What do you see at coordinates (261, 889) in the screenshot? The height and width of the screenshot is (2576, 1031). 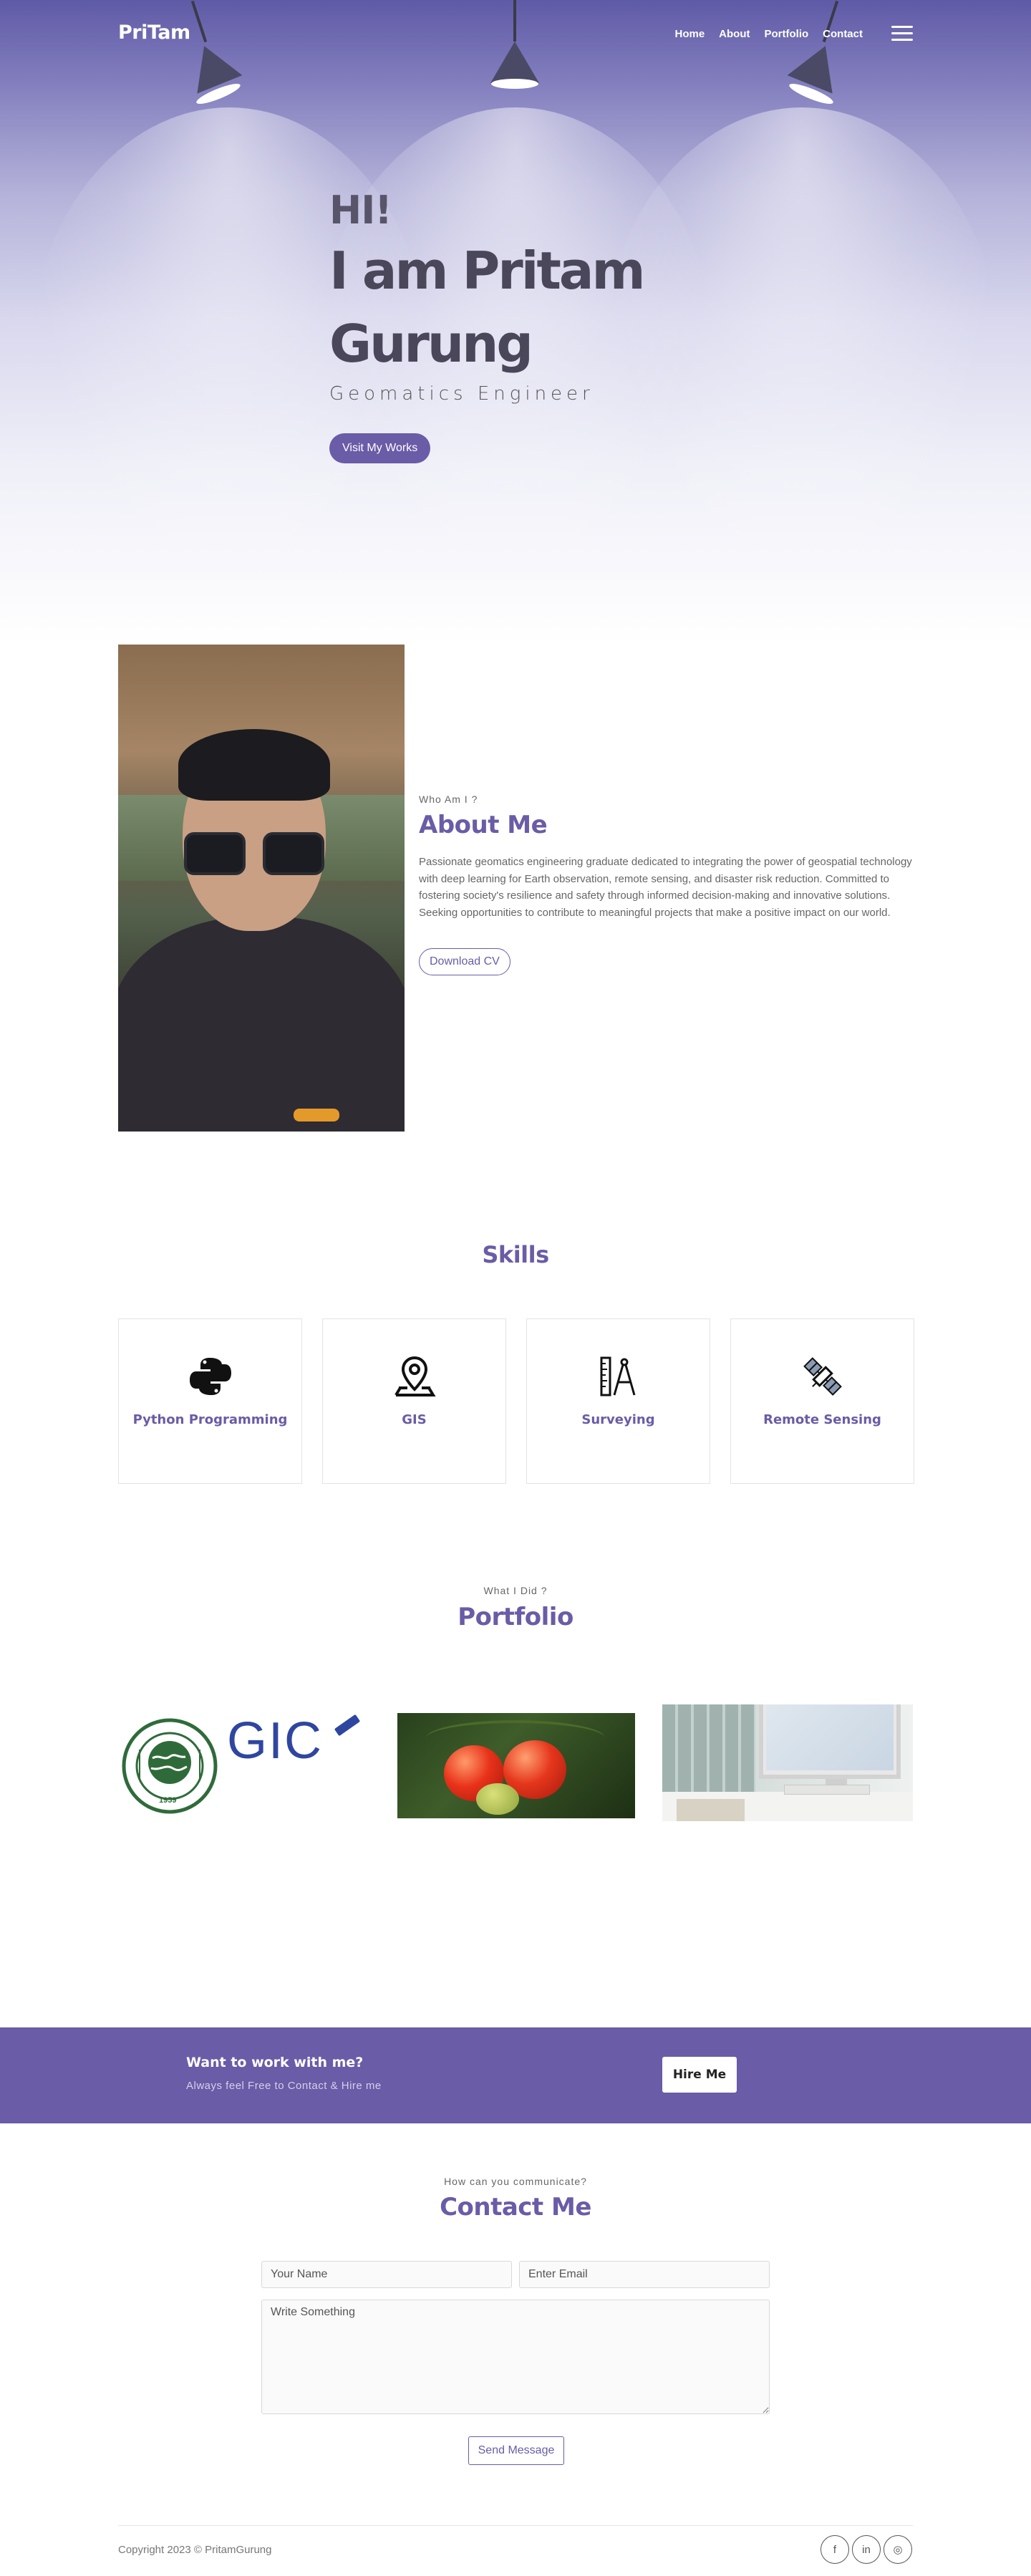 I see `profile-photo` at bounding box center [261, 889].